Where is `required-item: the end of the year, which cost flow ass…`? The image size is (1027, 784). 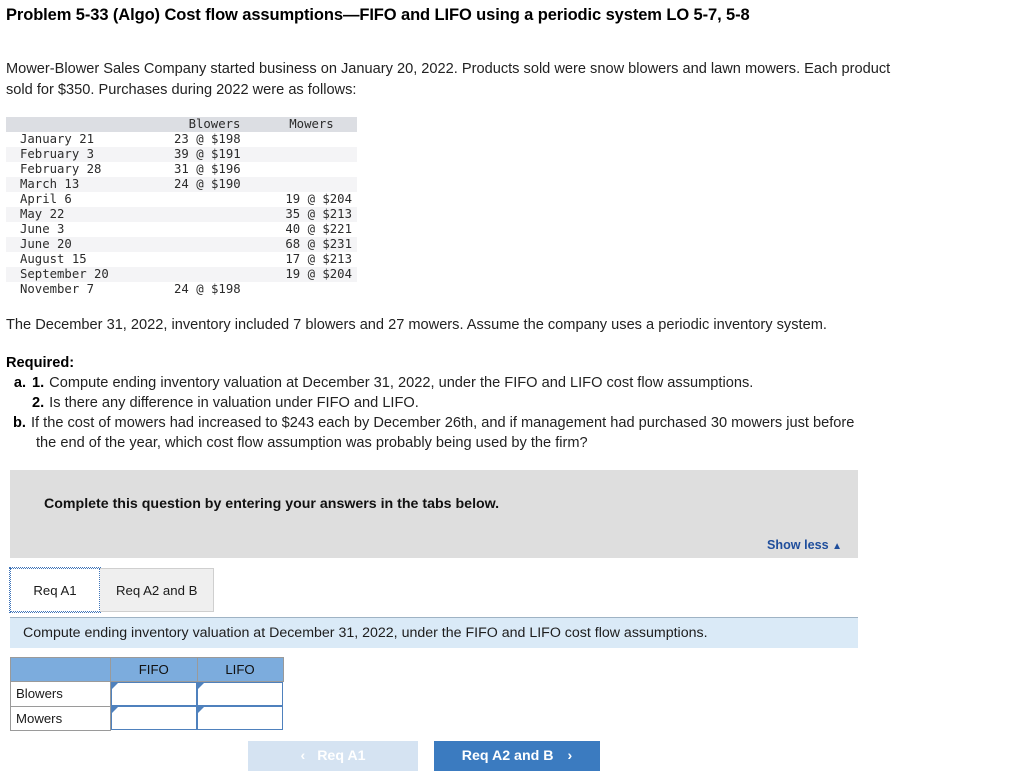
required-item: the end of the year, which cost flow ass… is located at coordinates (471, 443).